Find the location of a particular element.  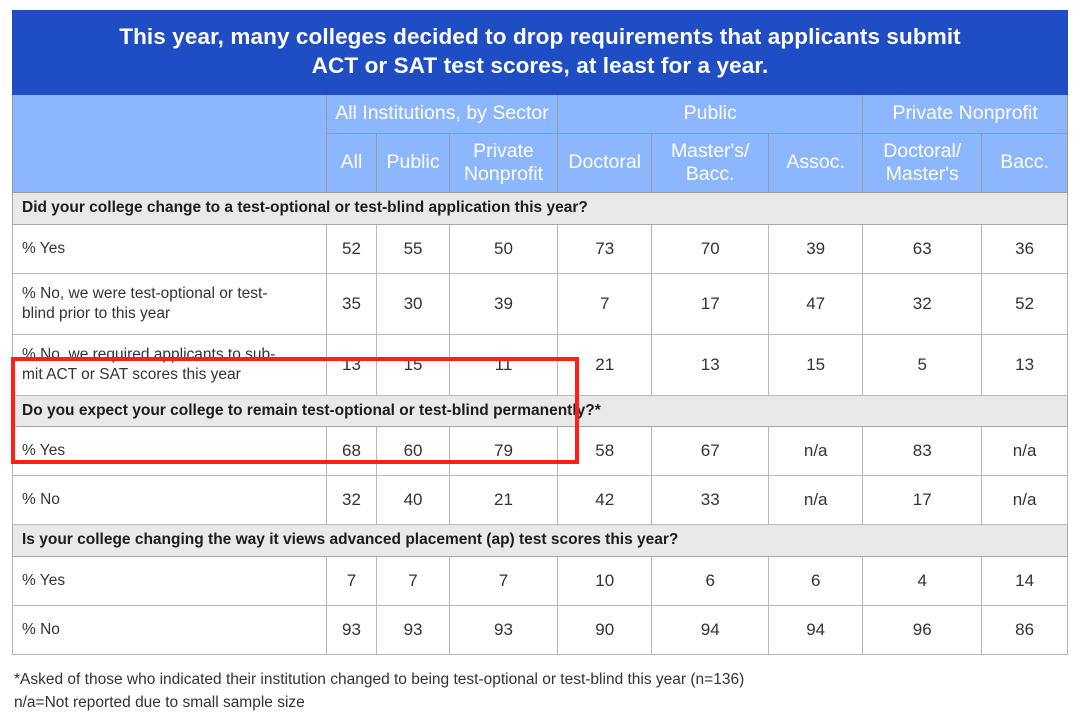

column-header-doctoral-masters-line-1: Doctoral/ is located at coordinates (922, 150).